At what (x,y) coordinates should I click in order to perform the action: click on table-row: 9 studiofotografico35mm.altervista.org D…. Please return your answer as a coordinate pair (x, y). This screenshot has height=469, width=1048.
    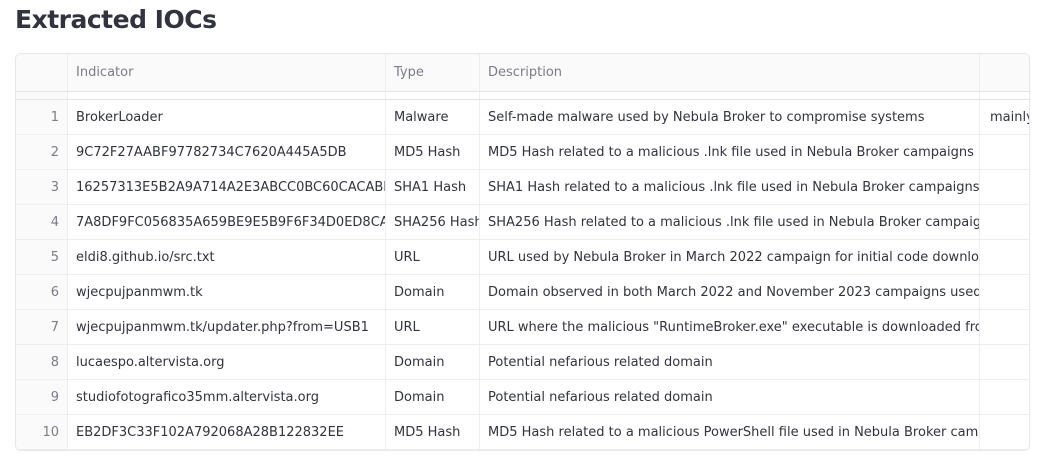
    Looking at the image, I should click on (522, 397).